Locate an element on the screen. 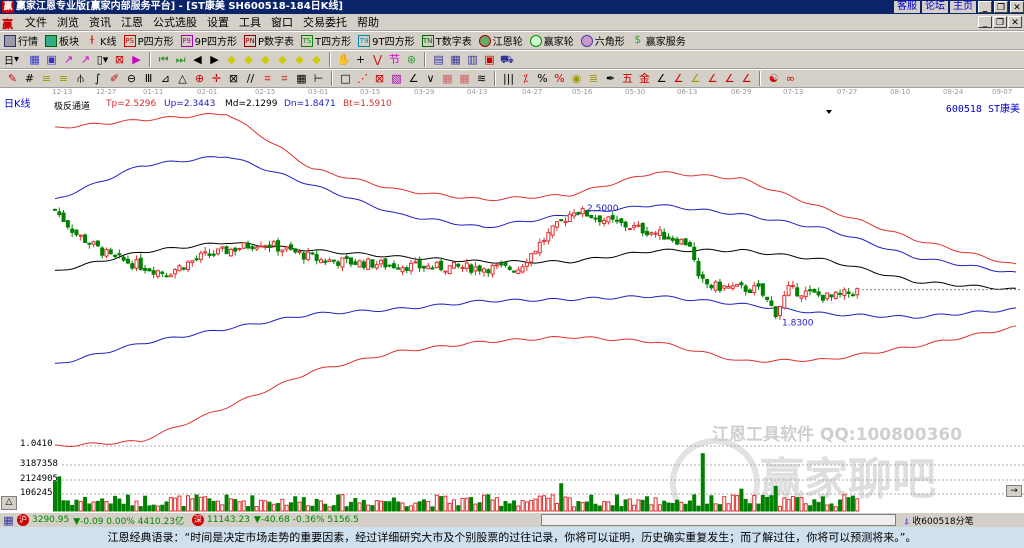 This screenshot has width=1024, height=548. brush-icon: ✐ is located at coordinates (114, 78).